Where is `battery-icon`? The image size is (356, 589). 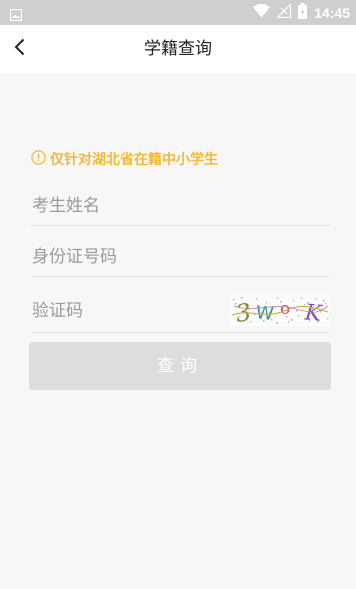 battery-icon is located at coordinates (303, 12).